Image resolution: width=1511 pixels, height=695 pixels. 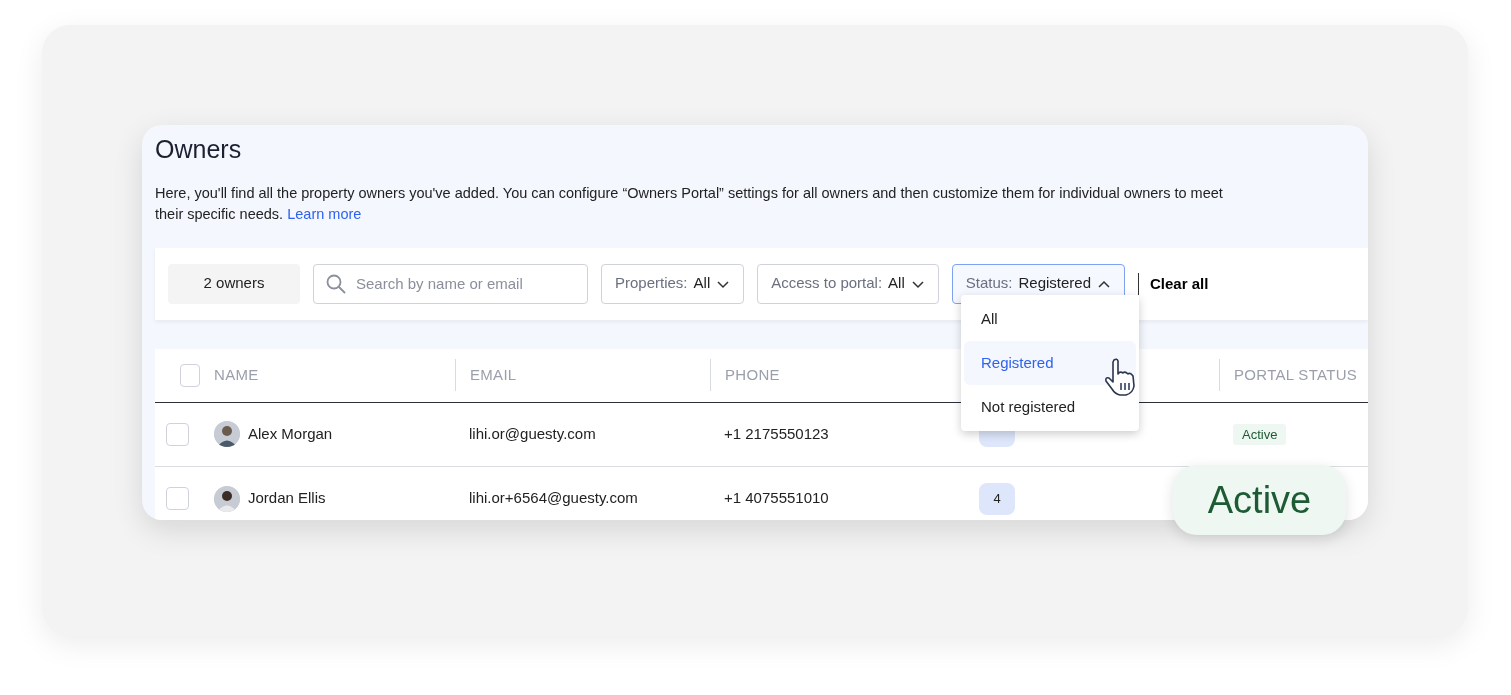 I want to click on phone-text: +1 2175550123, so click(x=776, y=433).